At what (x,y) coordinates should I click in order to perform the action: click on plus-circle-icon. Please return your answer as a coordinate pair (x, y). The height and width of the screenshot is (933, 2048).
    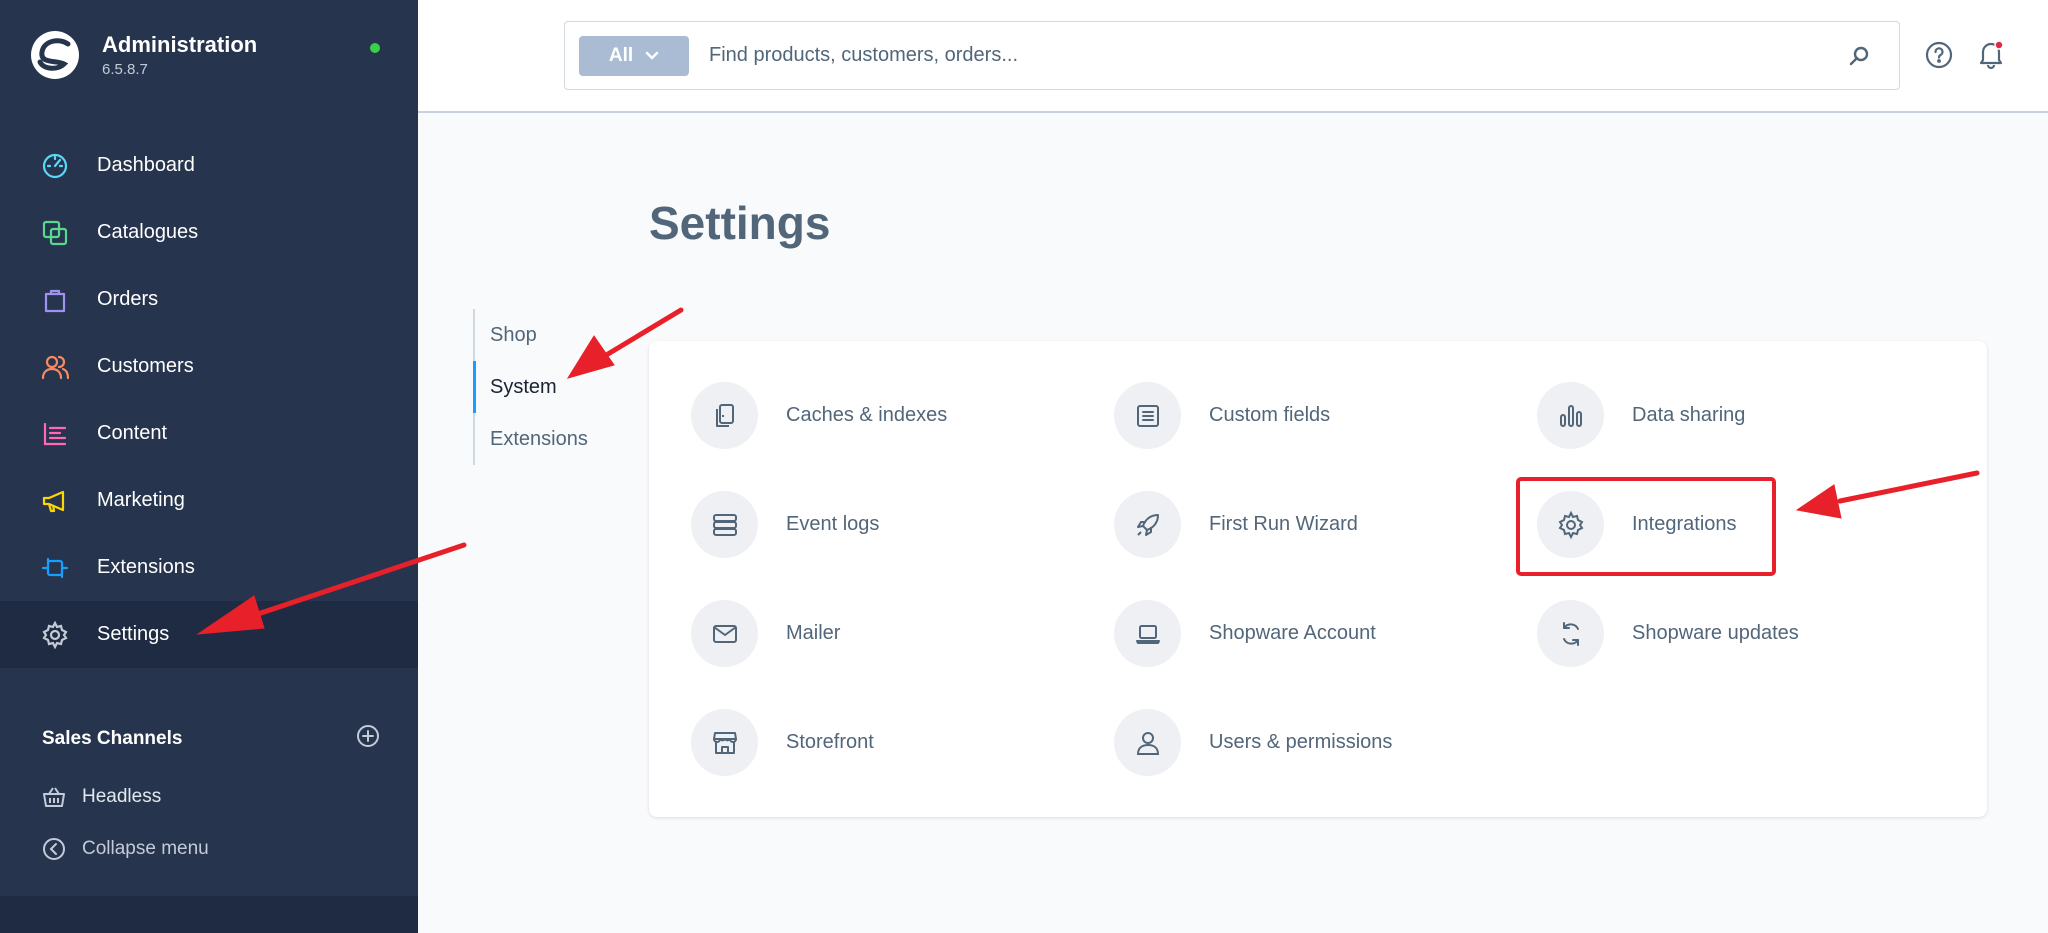
    Looking at the image, I should click on (368, 736).